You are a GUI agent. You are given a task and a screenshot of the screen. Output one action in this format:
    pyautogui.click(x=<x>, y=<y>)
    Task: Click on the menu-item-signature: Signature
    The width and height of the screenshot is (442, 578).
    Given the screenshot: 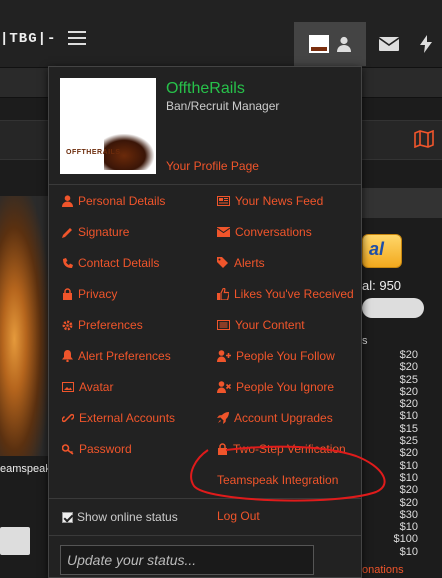 What is the action you would take?
    pyautogui.click(x=95, y=232)
    